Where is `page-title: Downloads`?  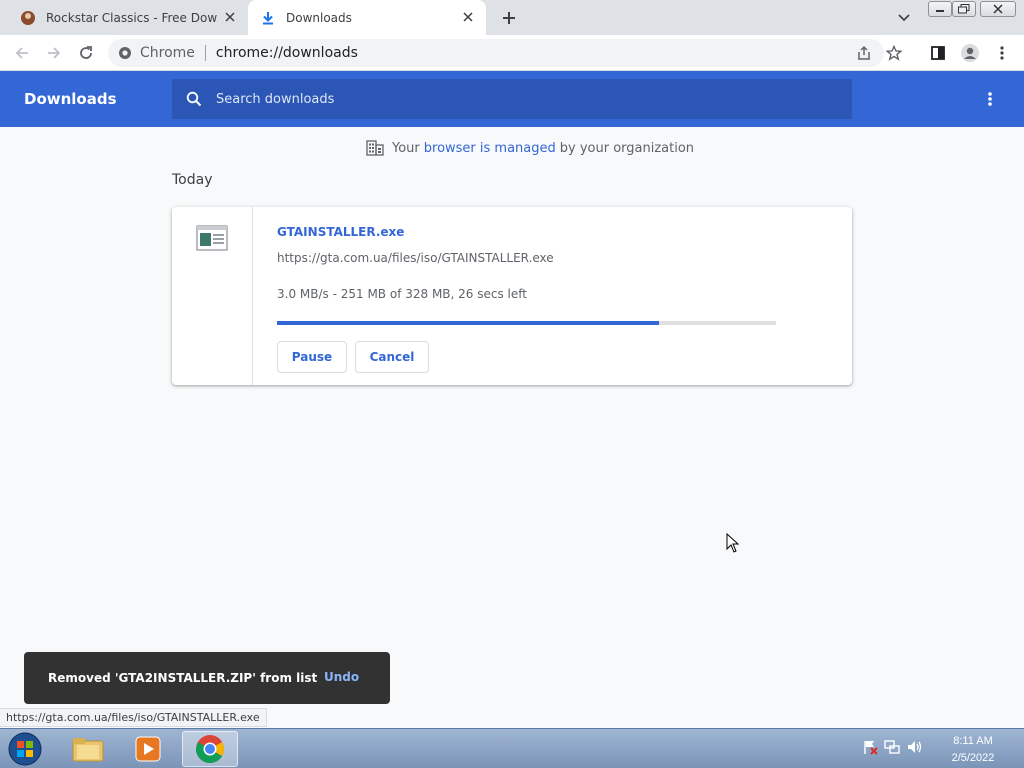
page-title: Downloads is located at coordinates (70, 99).